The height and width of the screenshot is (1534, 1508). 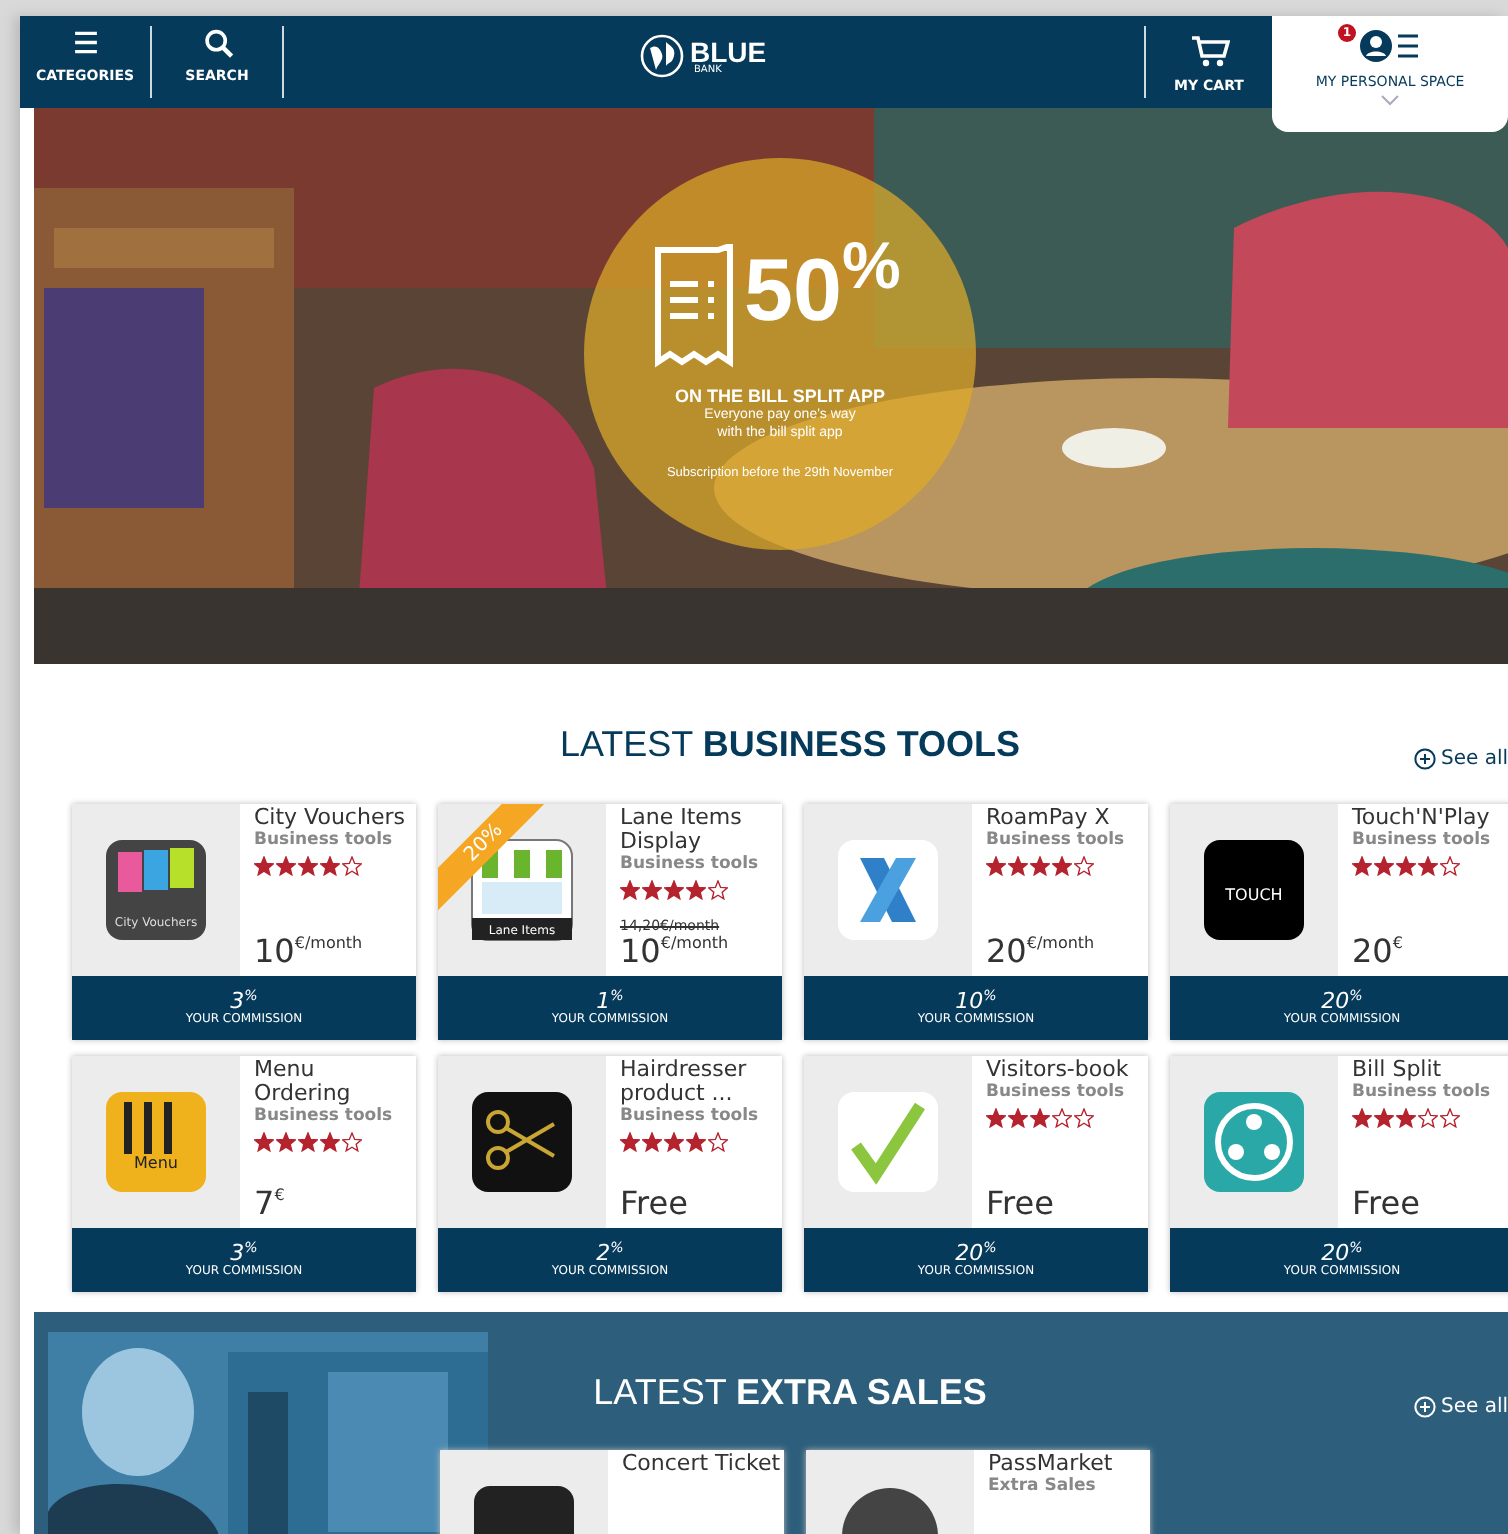 What do you see at coordinates (1050, 1464) in the screenshot?
I see `product-name: PassMarket` at bounding box center [1050, 1464].